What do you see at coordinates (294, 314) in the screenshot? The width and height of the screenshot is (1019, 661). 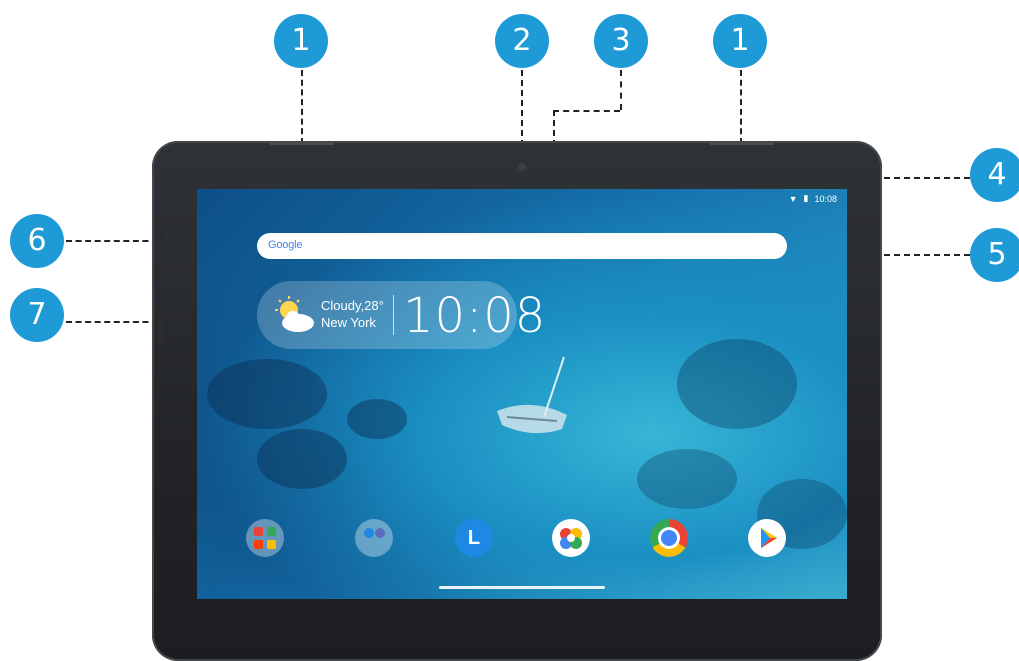 I see `partly-cloudy-icon` at bounding box center [294, 314].